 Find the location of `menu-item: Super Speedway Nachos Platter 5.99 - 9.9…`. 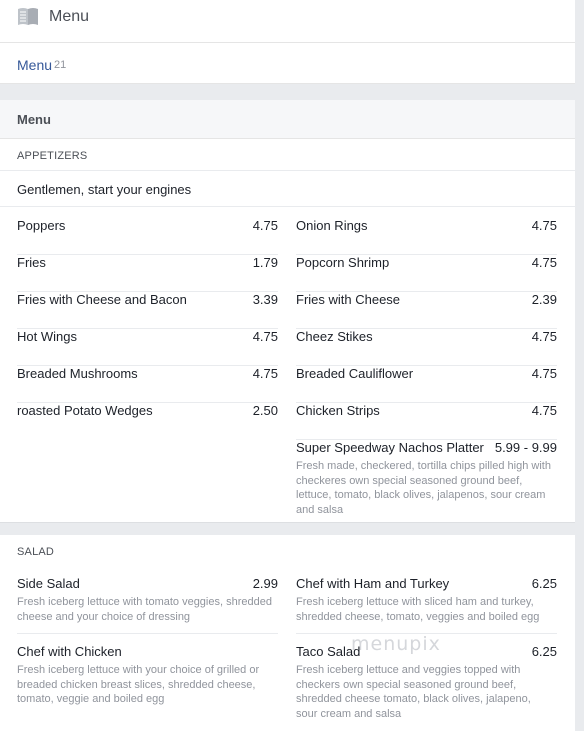

menu-item: Super Speedway Nachos Platter 5.99 - 9.9… is located at coordinates (426, 480).